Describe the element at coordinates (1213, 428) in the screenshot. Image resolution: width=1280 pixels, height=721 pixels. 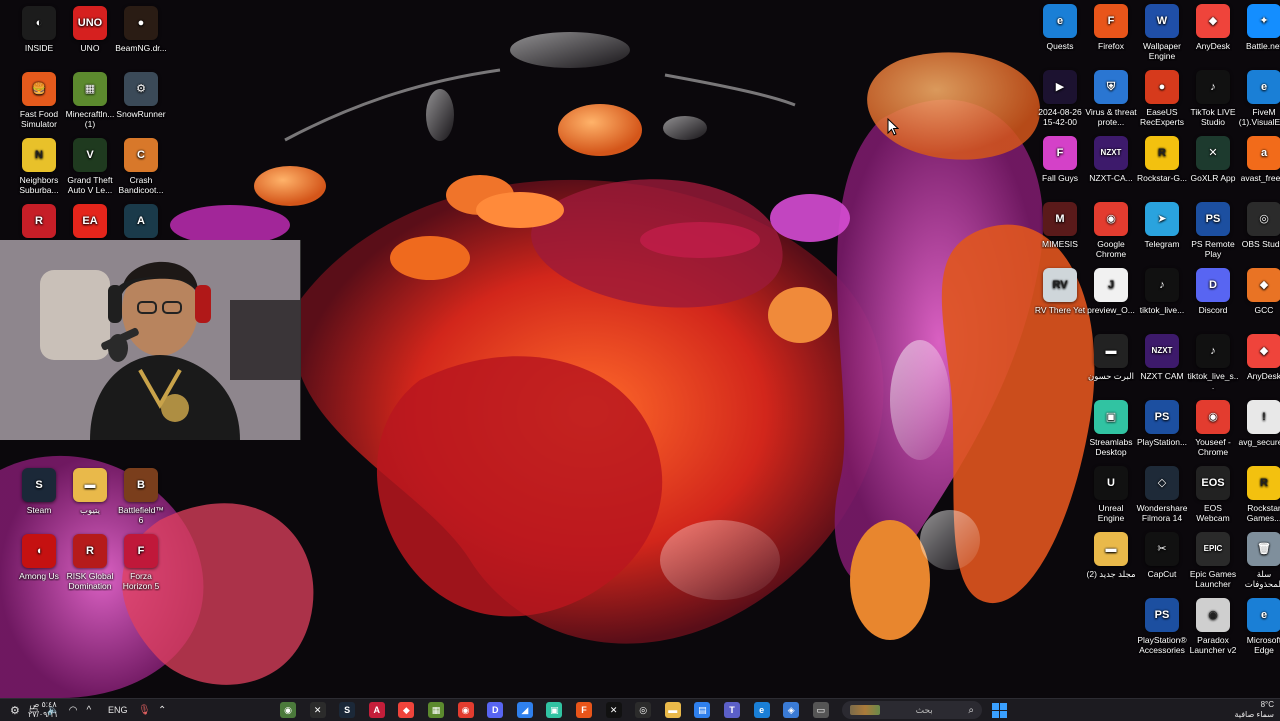
I see `desktop-icon-youseef-chrome: ◉ Youseef - Chrome` at that location.